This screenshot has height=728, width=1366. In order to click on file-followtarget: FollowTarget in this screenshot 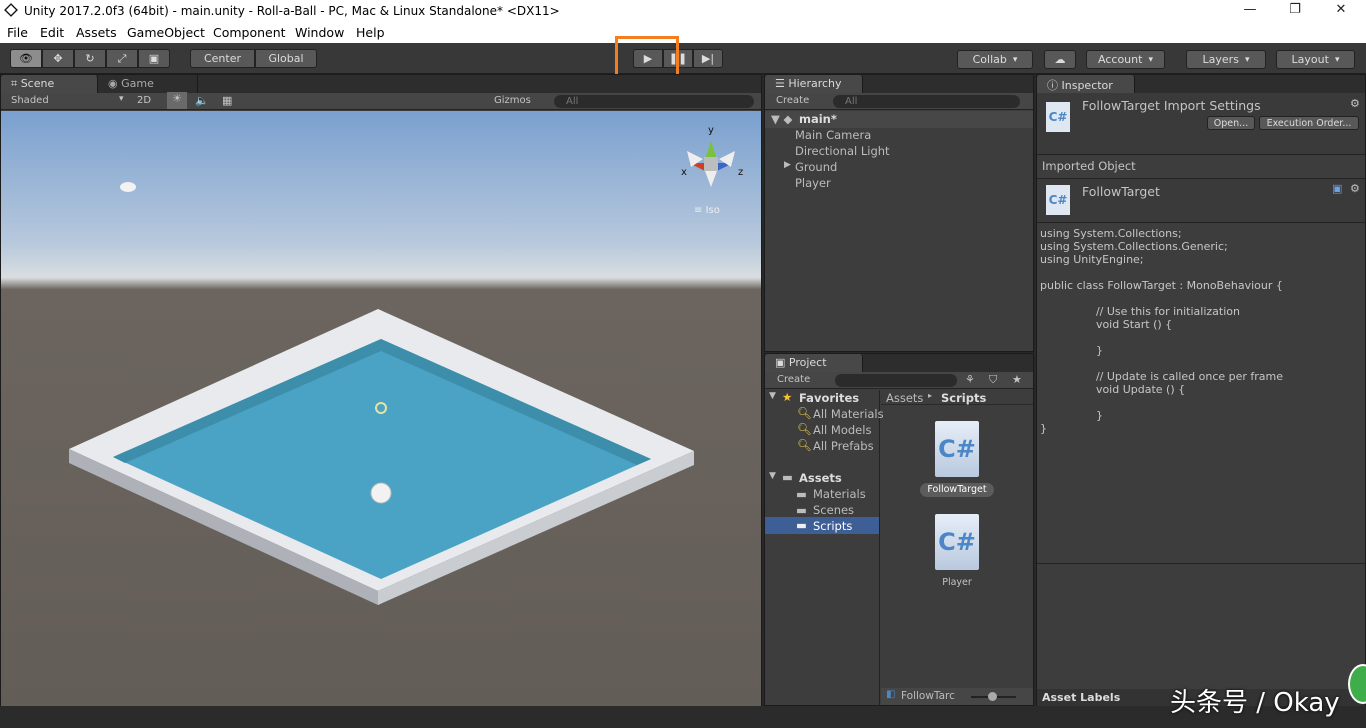, I will do `click(957, 490)`.